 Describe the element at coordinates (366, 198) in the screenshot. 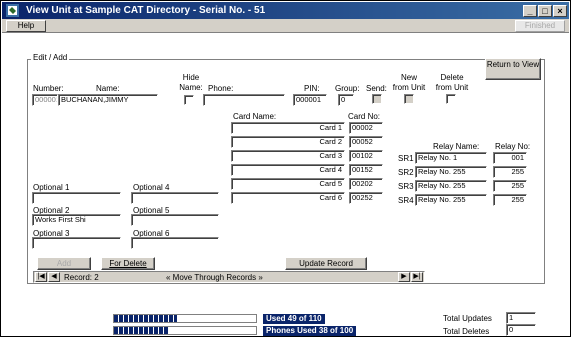

I see `card-no-field: 00252` at that location.